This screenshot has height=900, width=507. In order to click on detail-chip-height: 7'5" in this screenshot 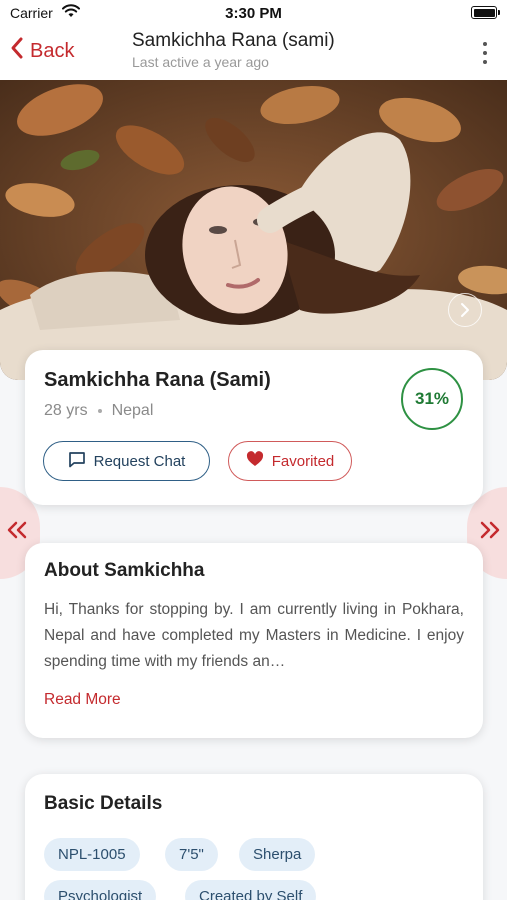, I will do `click(191, 854)`.